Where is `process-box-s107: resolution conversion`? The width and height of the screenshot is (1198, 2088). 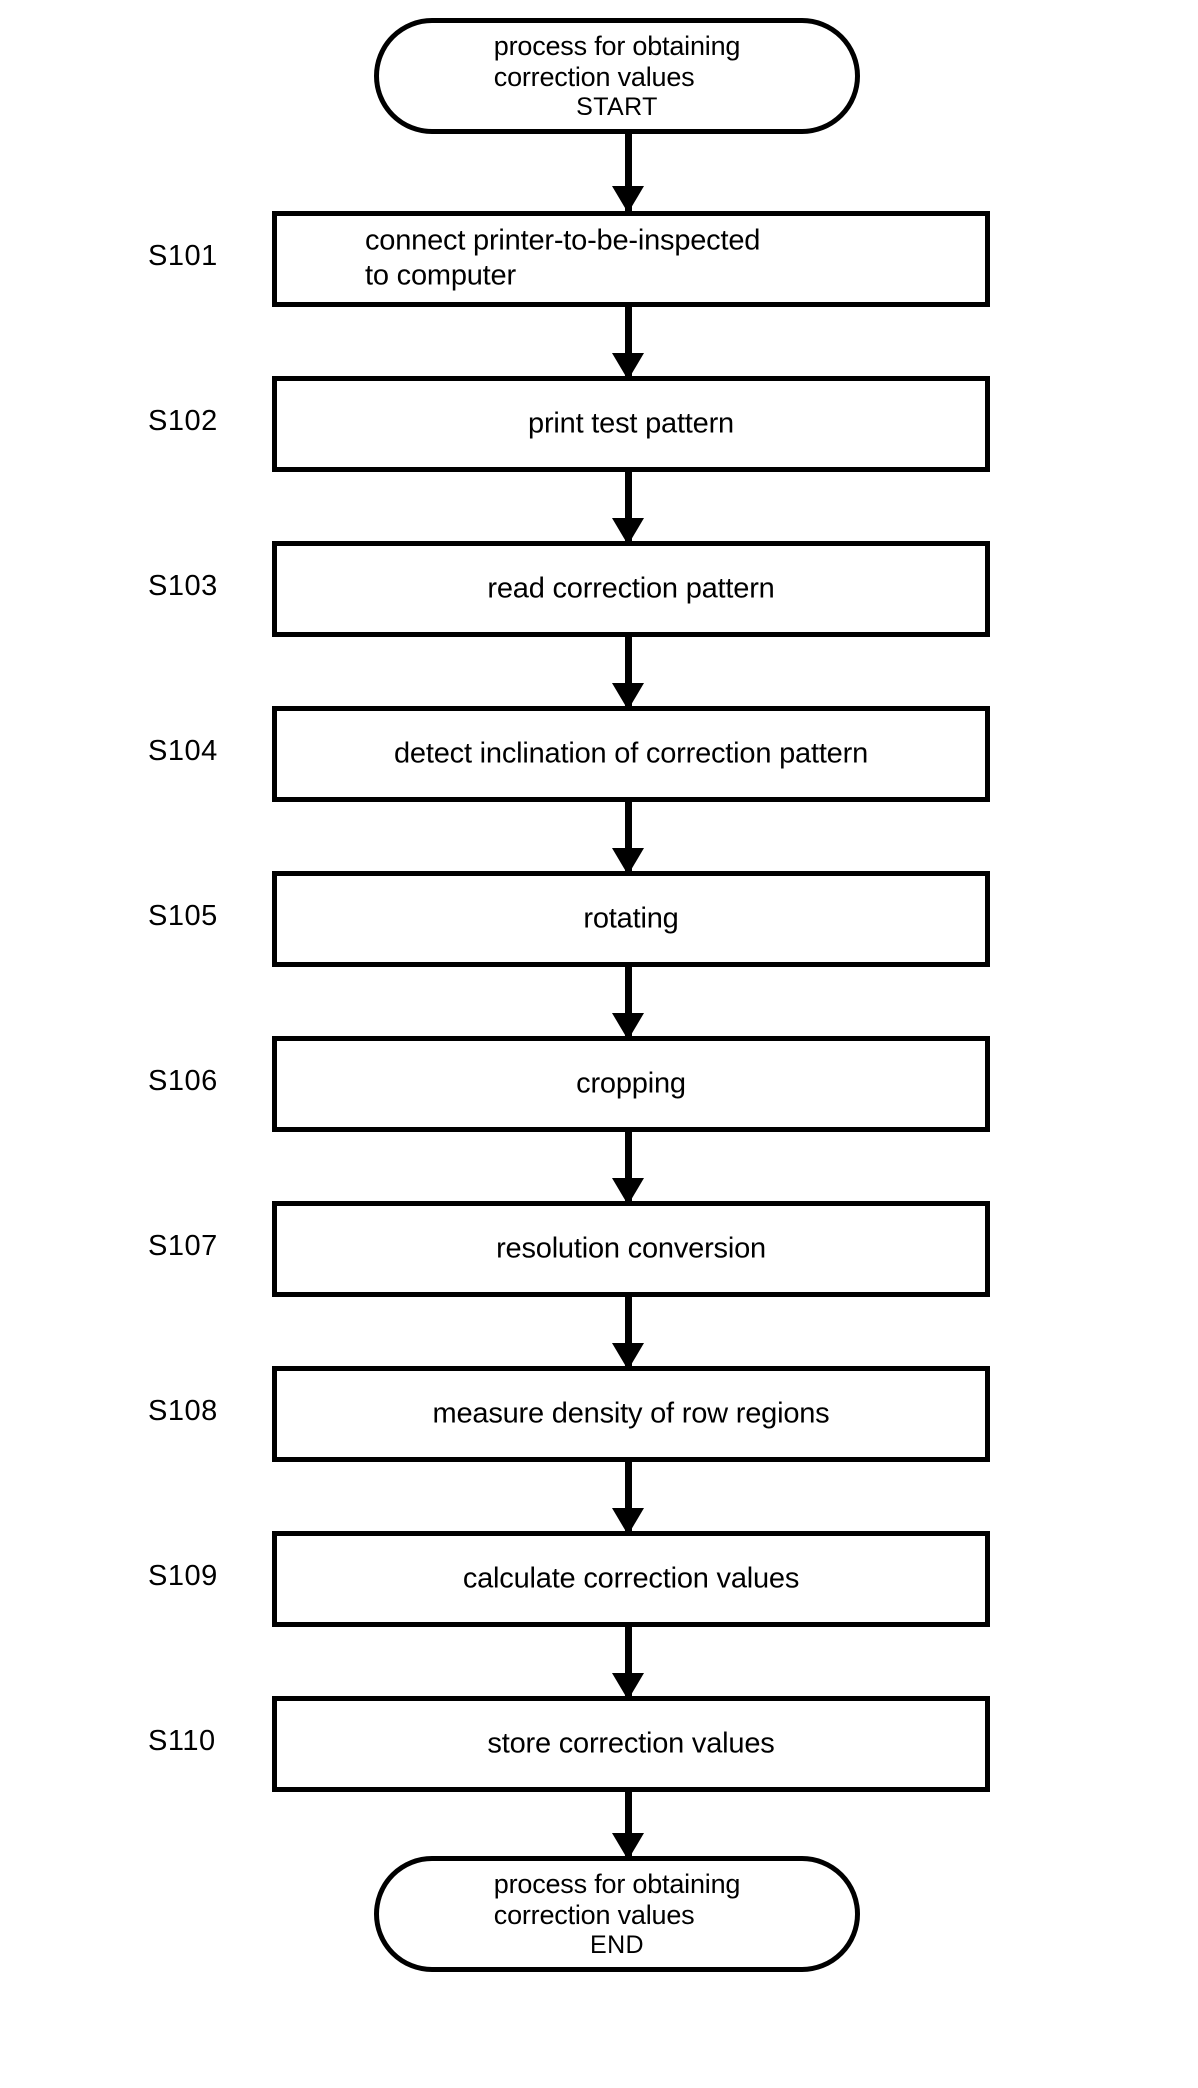
process-box-s107: resolution conversion is located at coordinates (631, 1249).